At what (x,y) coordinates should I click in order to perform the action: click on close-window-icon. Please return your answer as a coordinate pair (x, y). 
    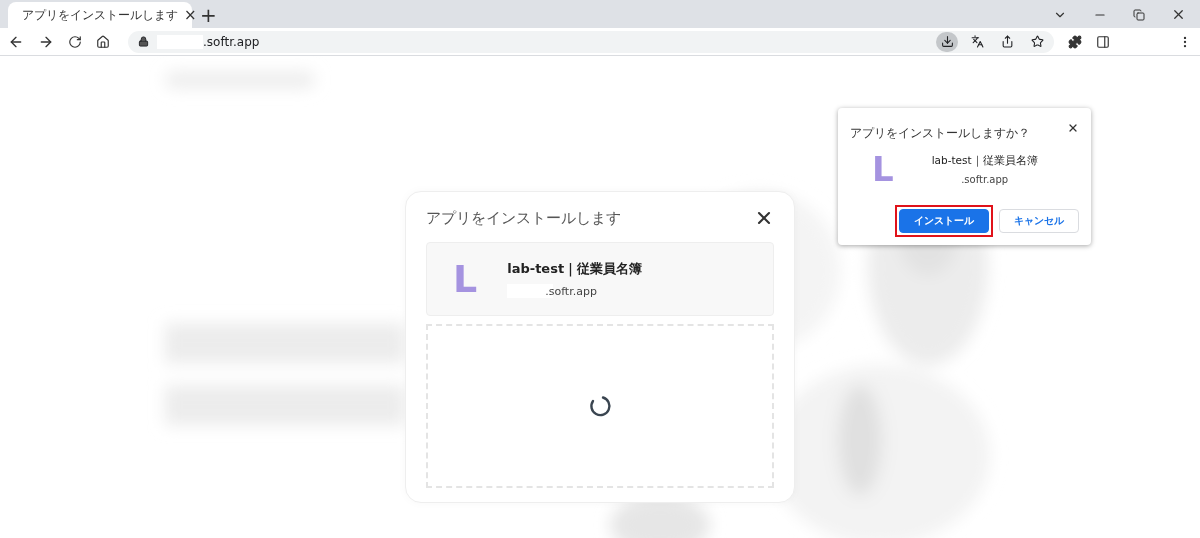
    Looking at the image, I should click on (1178, 14).